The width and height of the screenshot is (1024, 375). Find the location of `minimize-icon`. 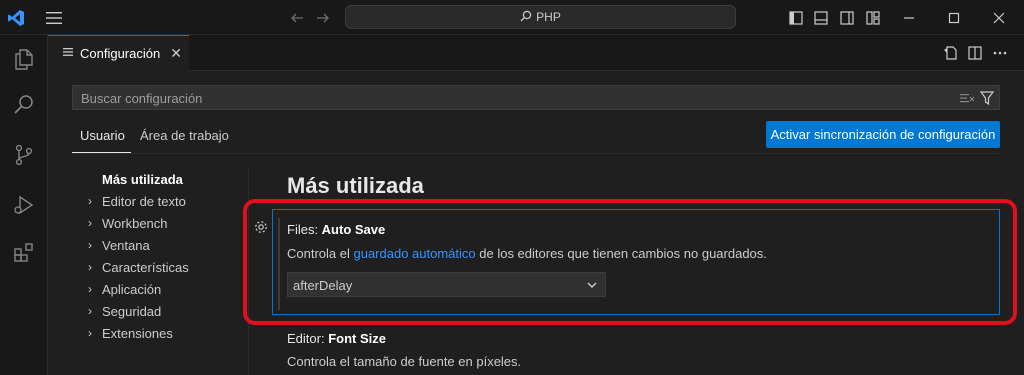

minimize-icon is located at coordinates (909, 18).